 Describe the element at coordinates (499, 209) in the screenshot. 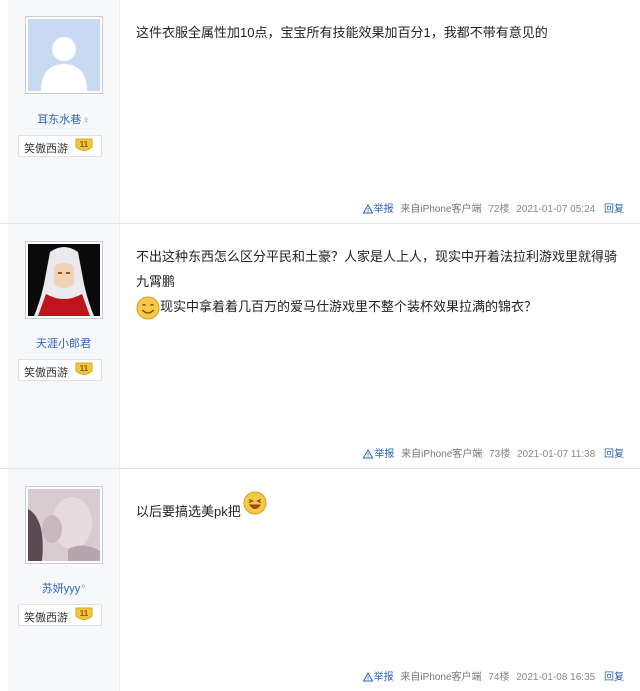

I see `floor-number: 72楼` at that location.